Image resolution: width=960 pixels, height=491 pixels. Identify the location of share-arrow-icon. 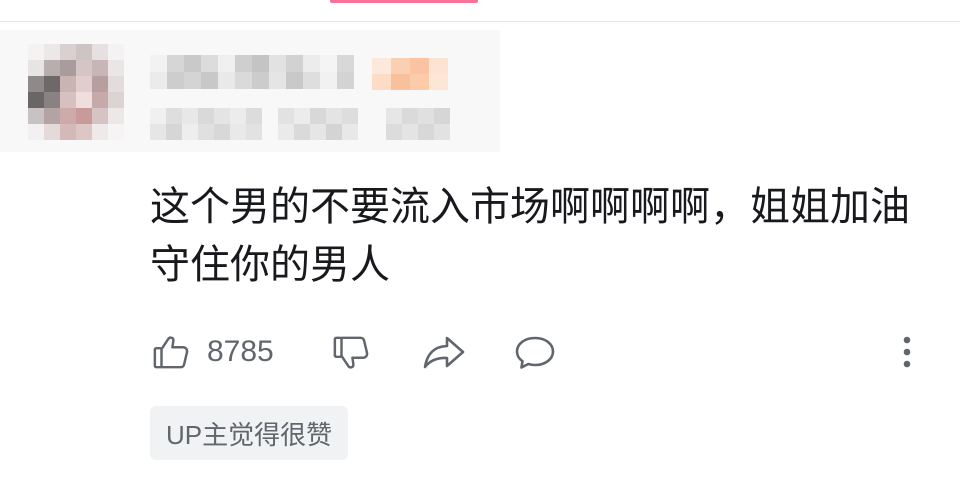
(444, 352).